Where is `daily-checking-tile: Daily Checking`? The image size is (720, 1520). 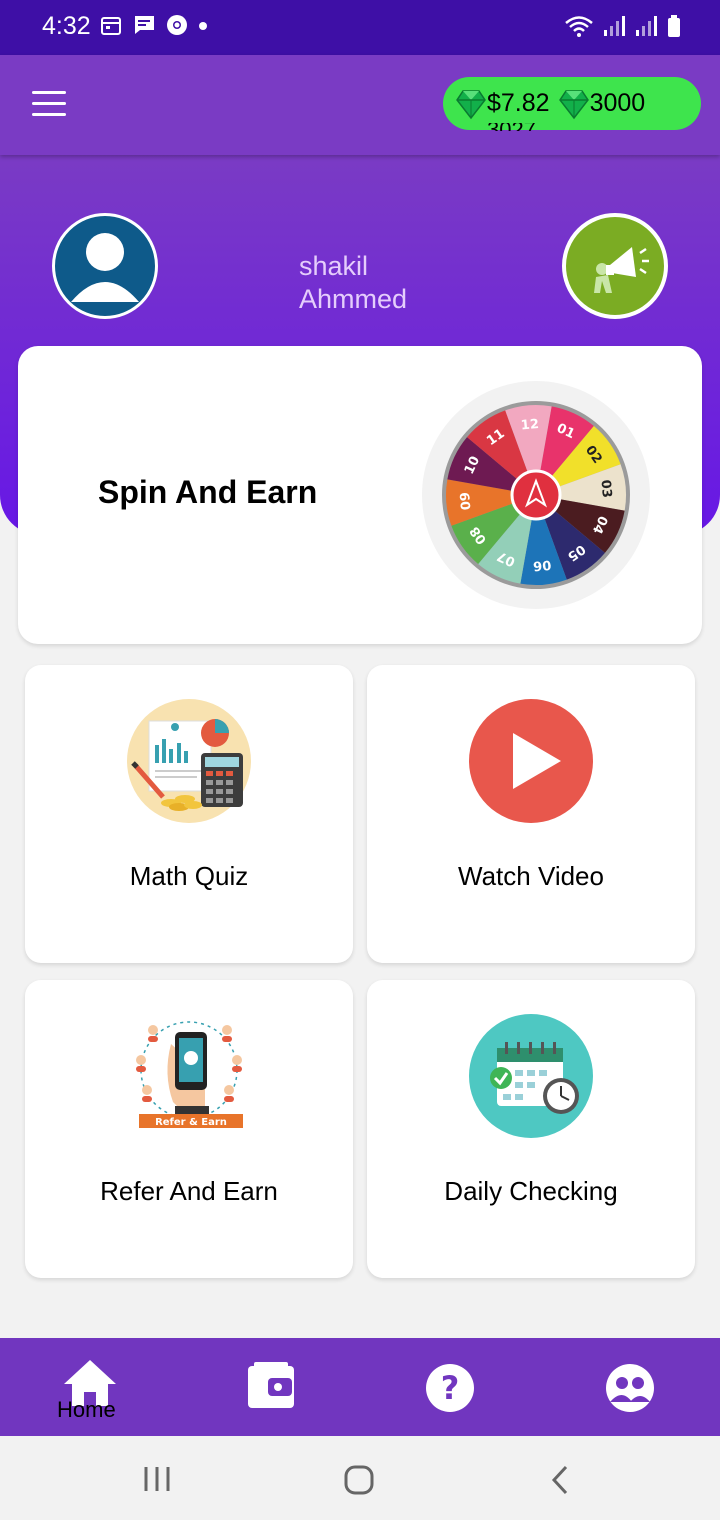
daily-checking-tile: Daily Checking is located at coordinates (531, 1129).